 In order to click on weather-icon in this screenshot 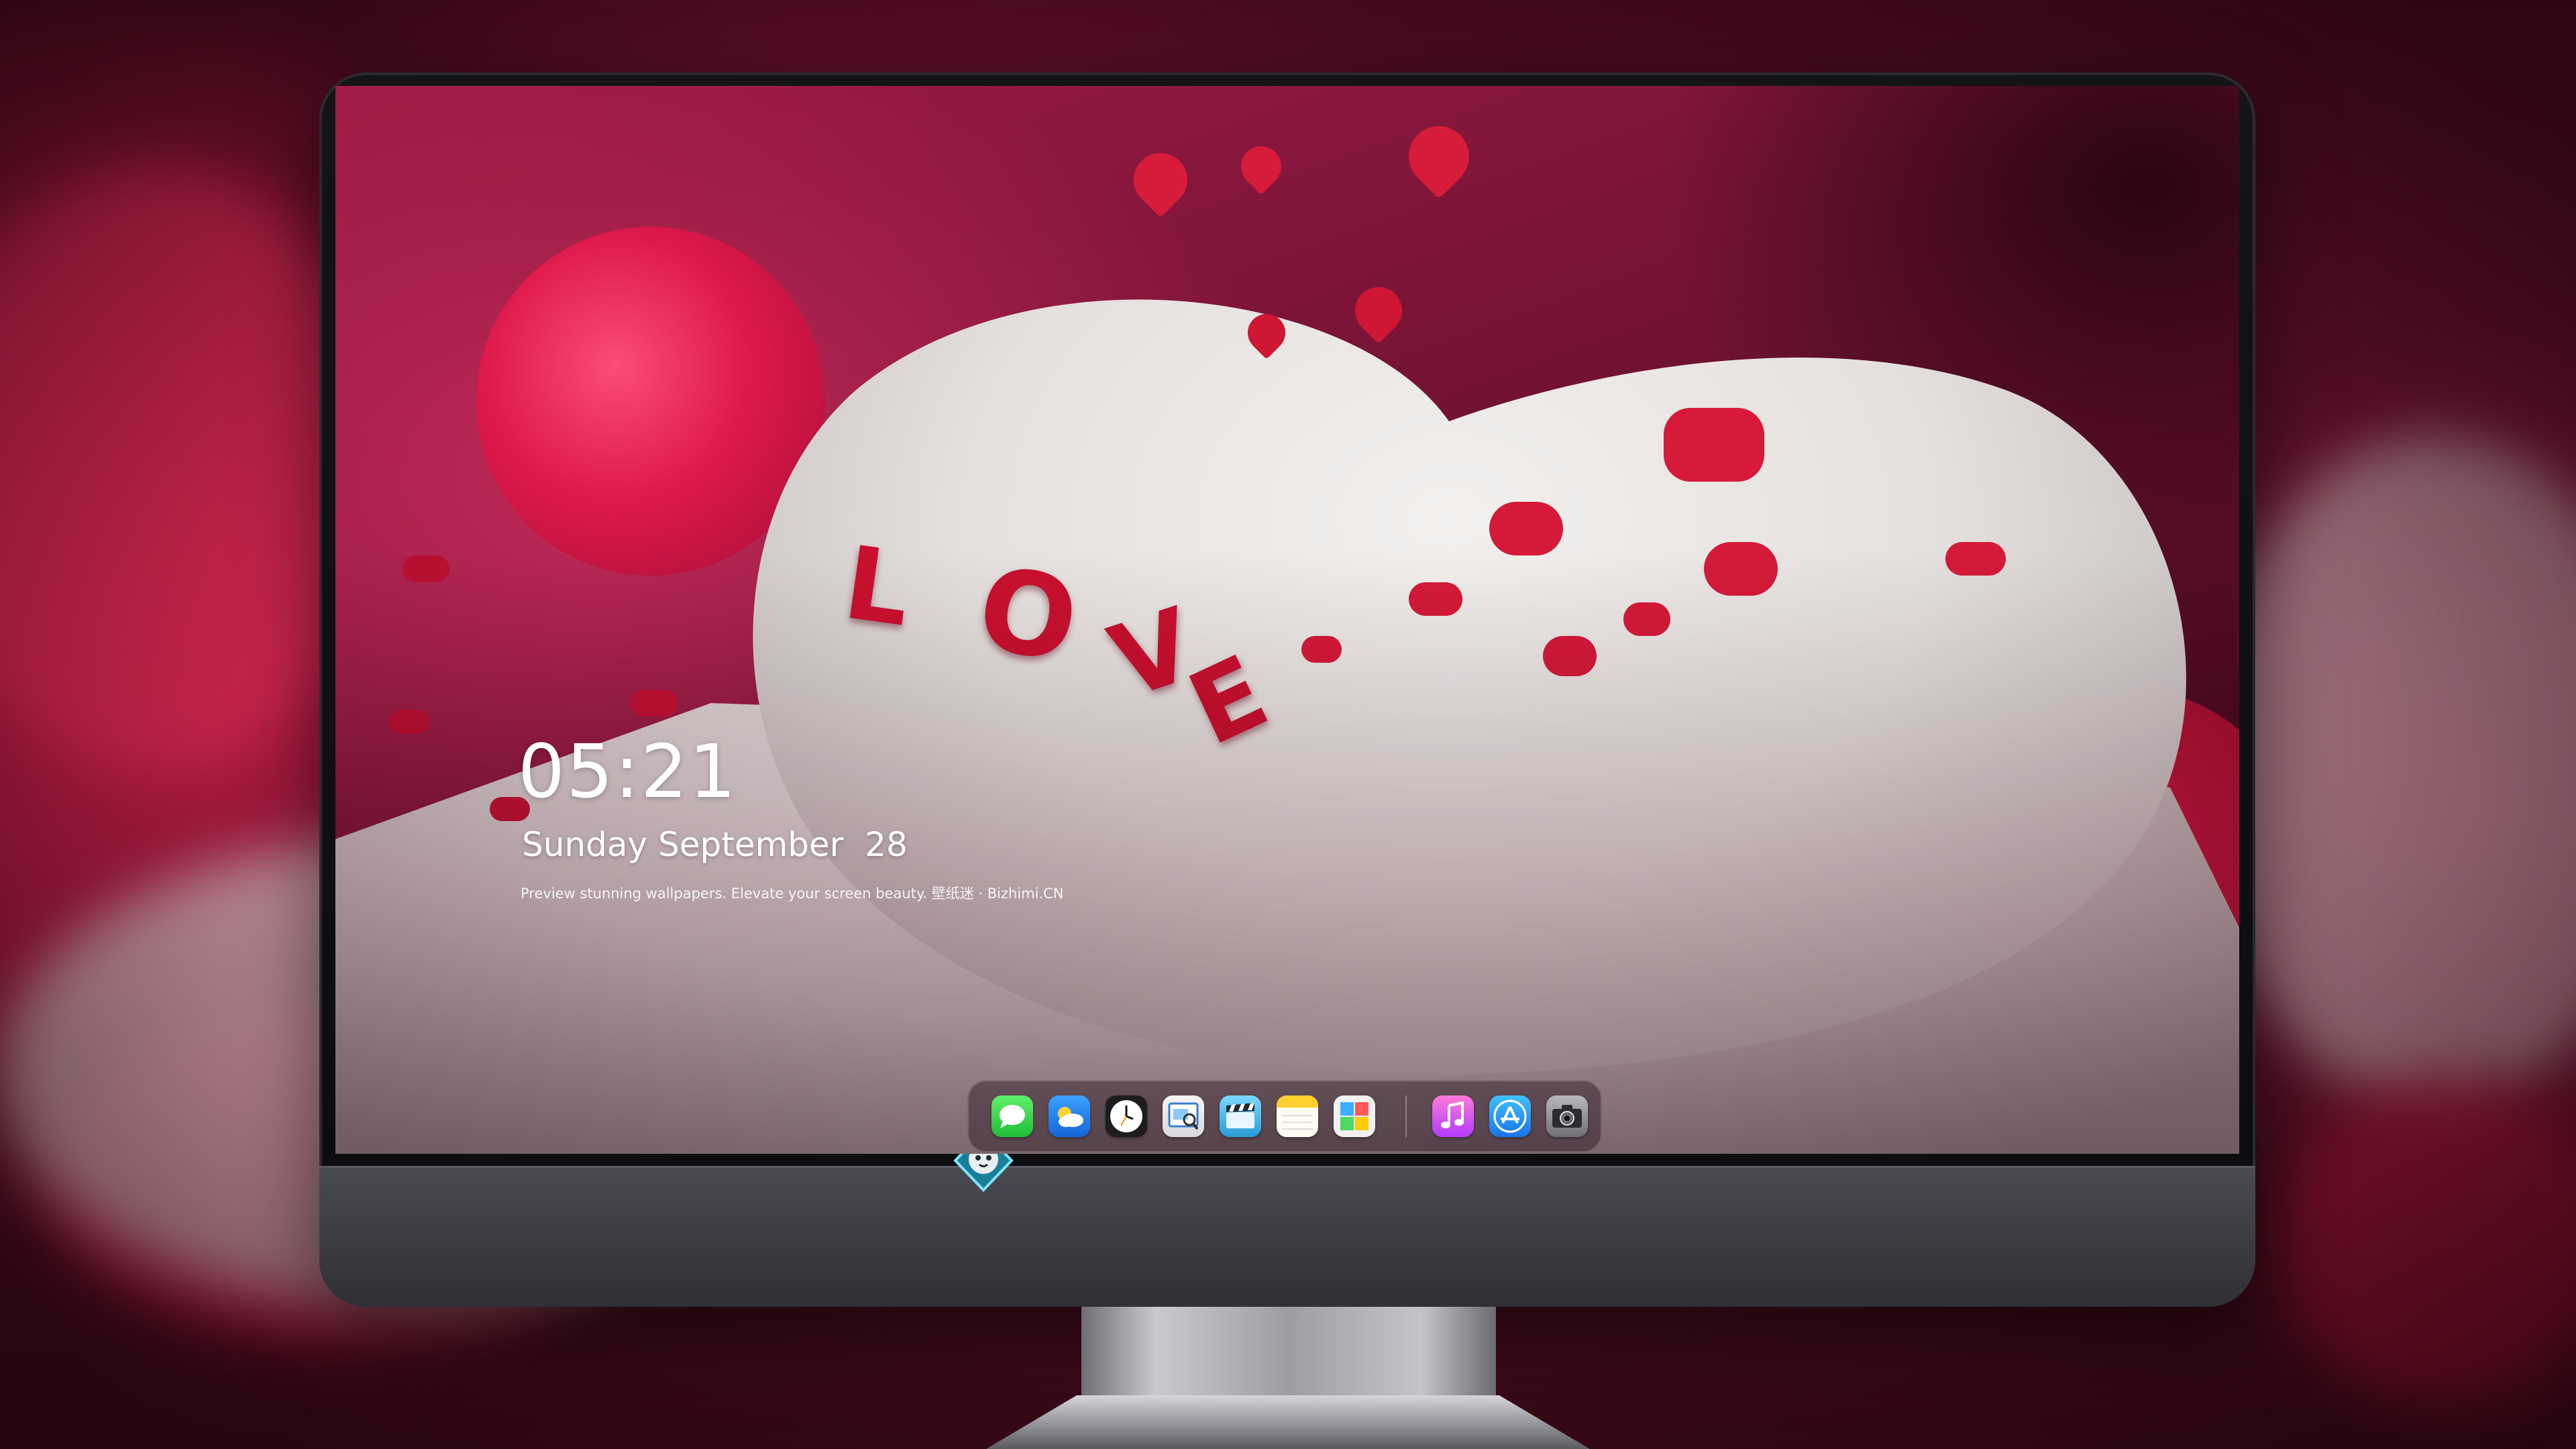, I will do `click(1070, 1117)`.